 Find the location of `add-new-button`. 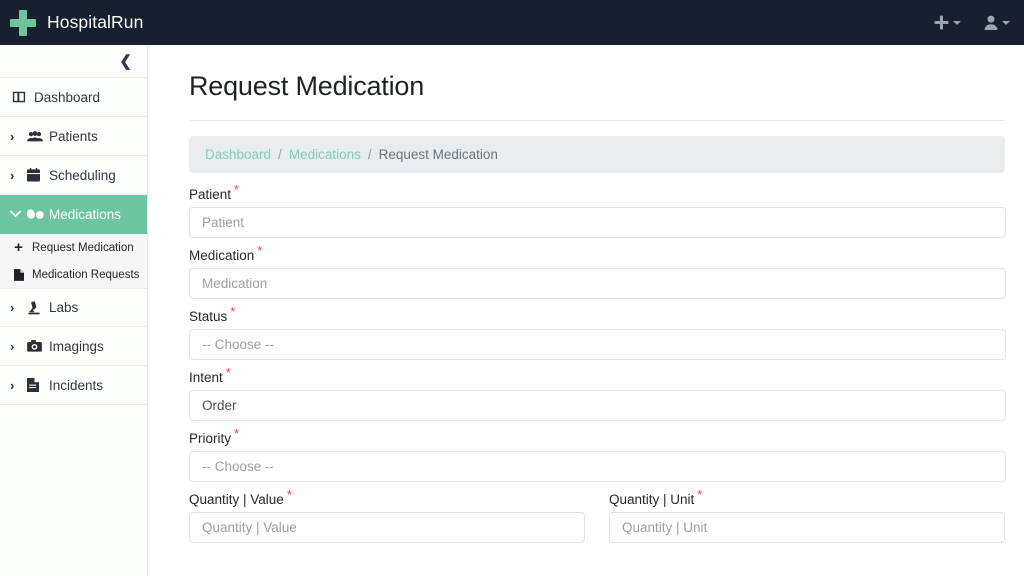

add-new-button is located at coordinates (947, 22).